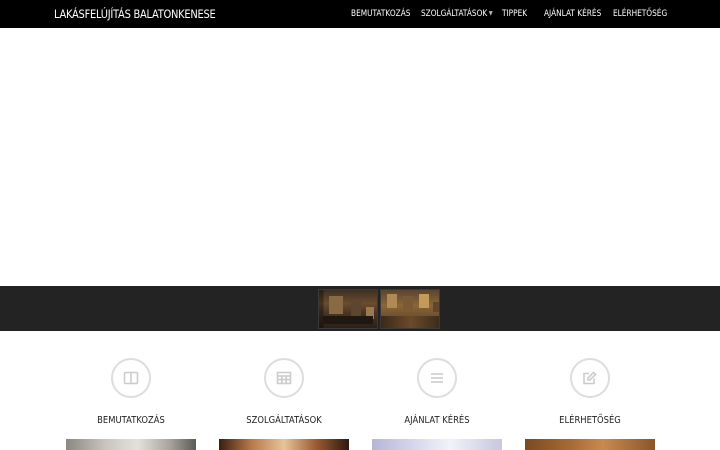 The image size is (720, 450). Describe the element at coordinates (283, 420) in the screenshot. I see `feature-title: SZOLGÁLTATÁSOK` at that location.